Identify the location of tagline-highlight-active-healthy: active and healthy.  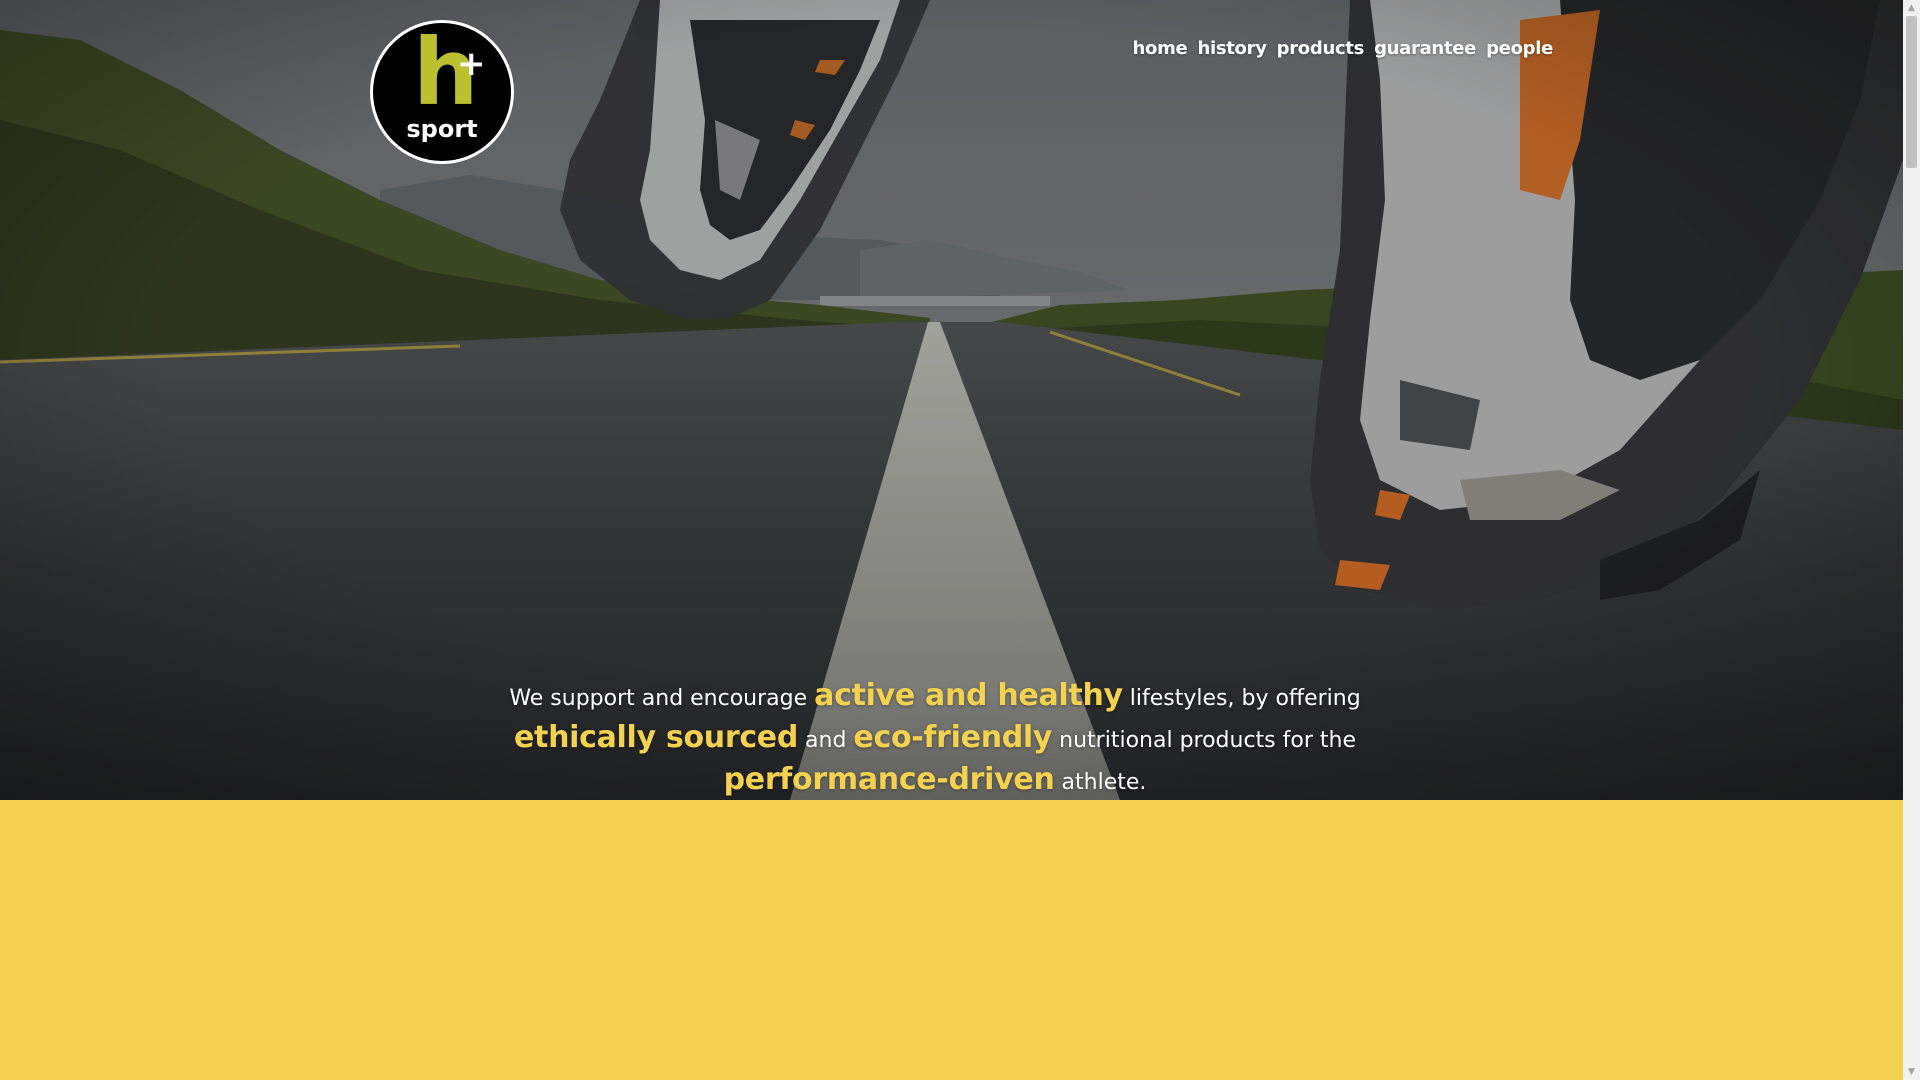
(968, 695).